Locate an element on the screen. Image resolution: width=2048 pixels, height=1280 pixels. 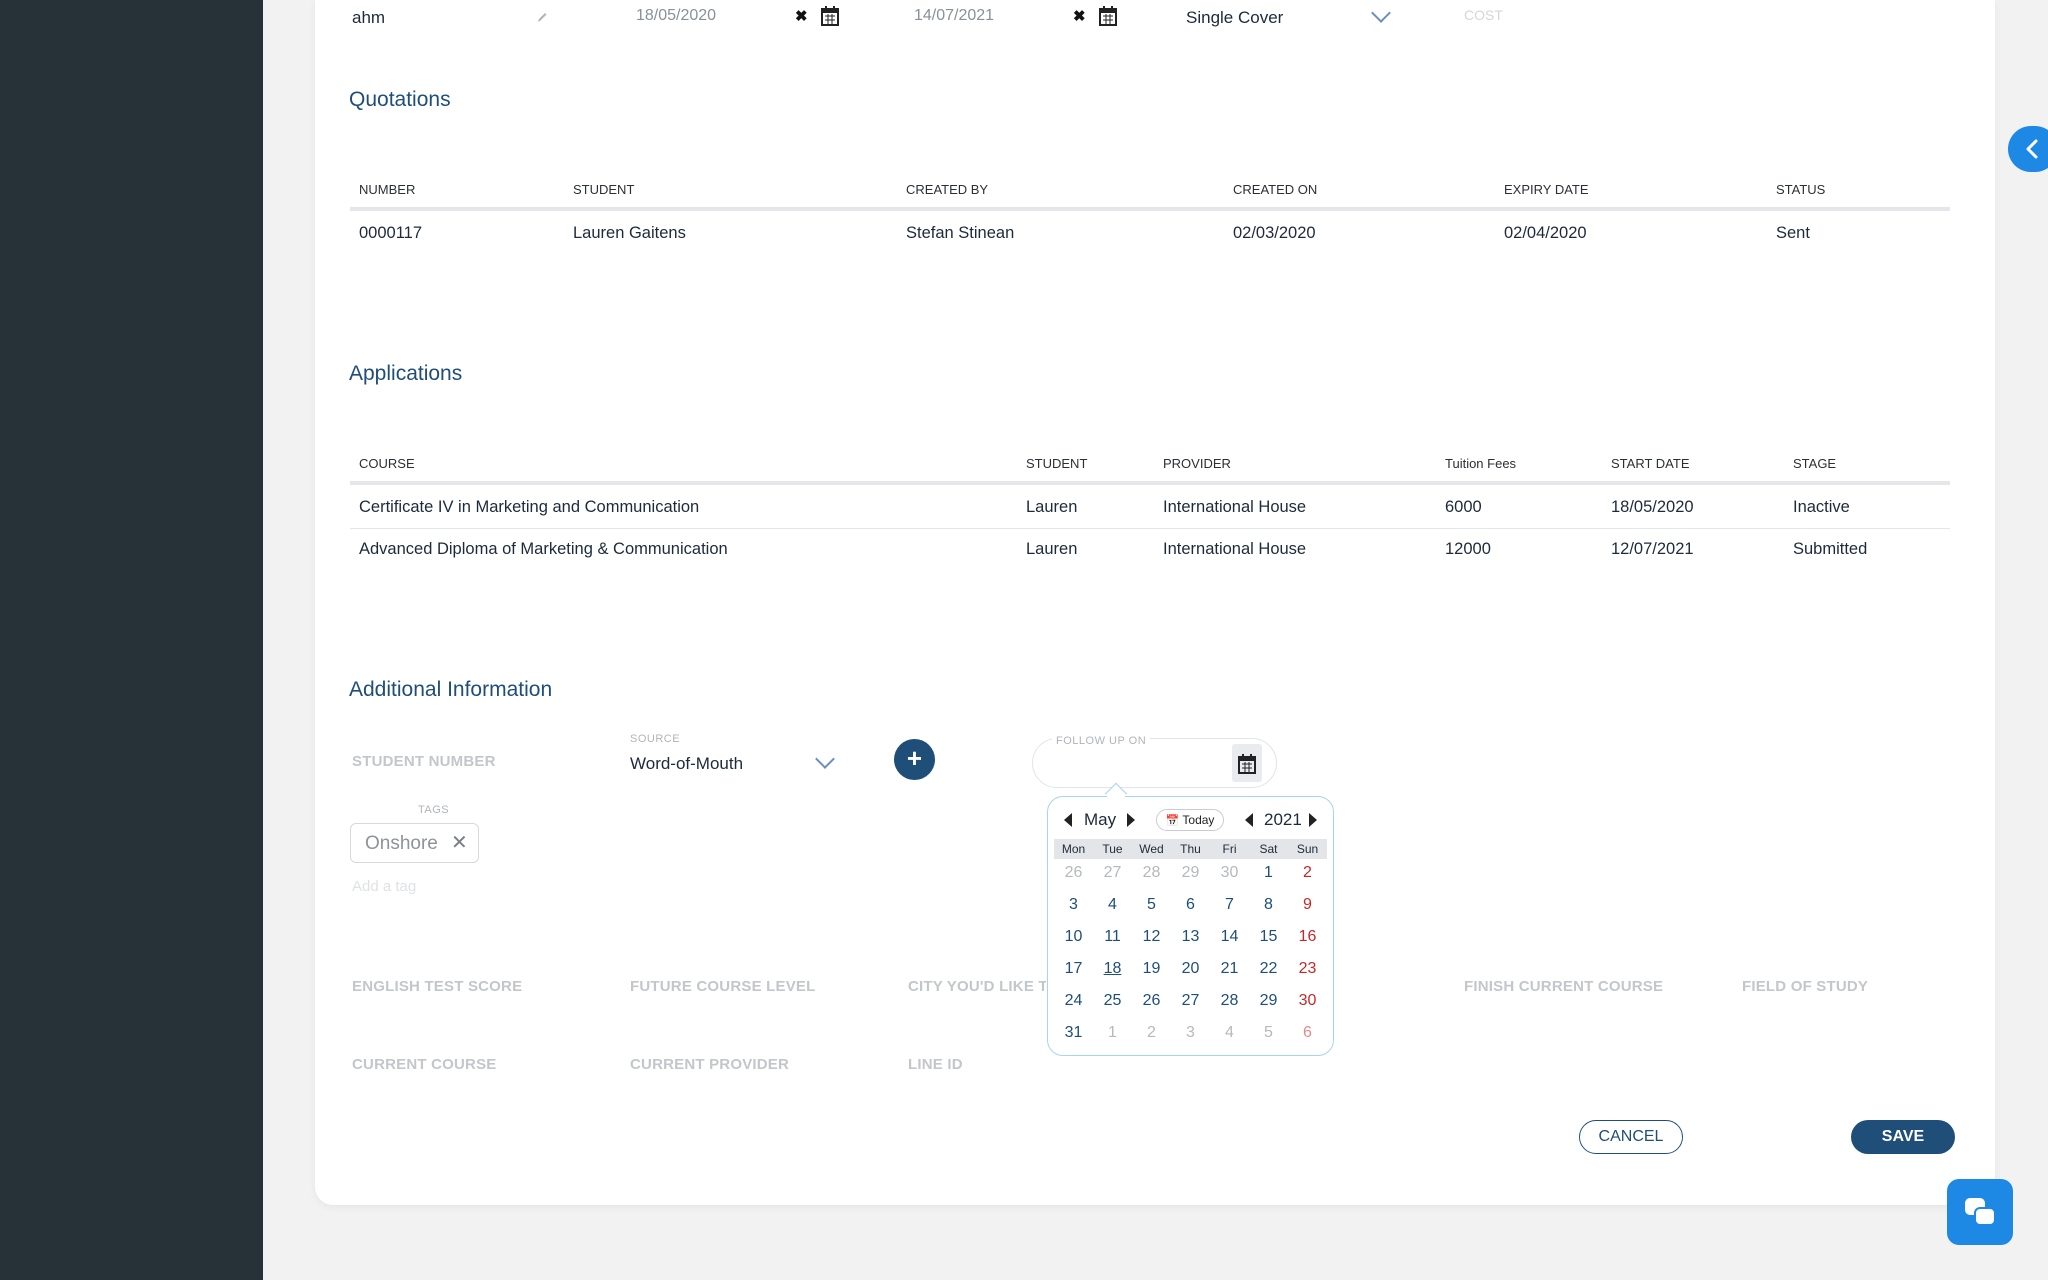
col-header-created-by: CREATED BY is located at coordinates (947, 189).